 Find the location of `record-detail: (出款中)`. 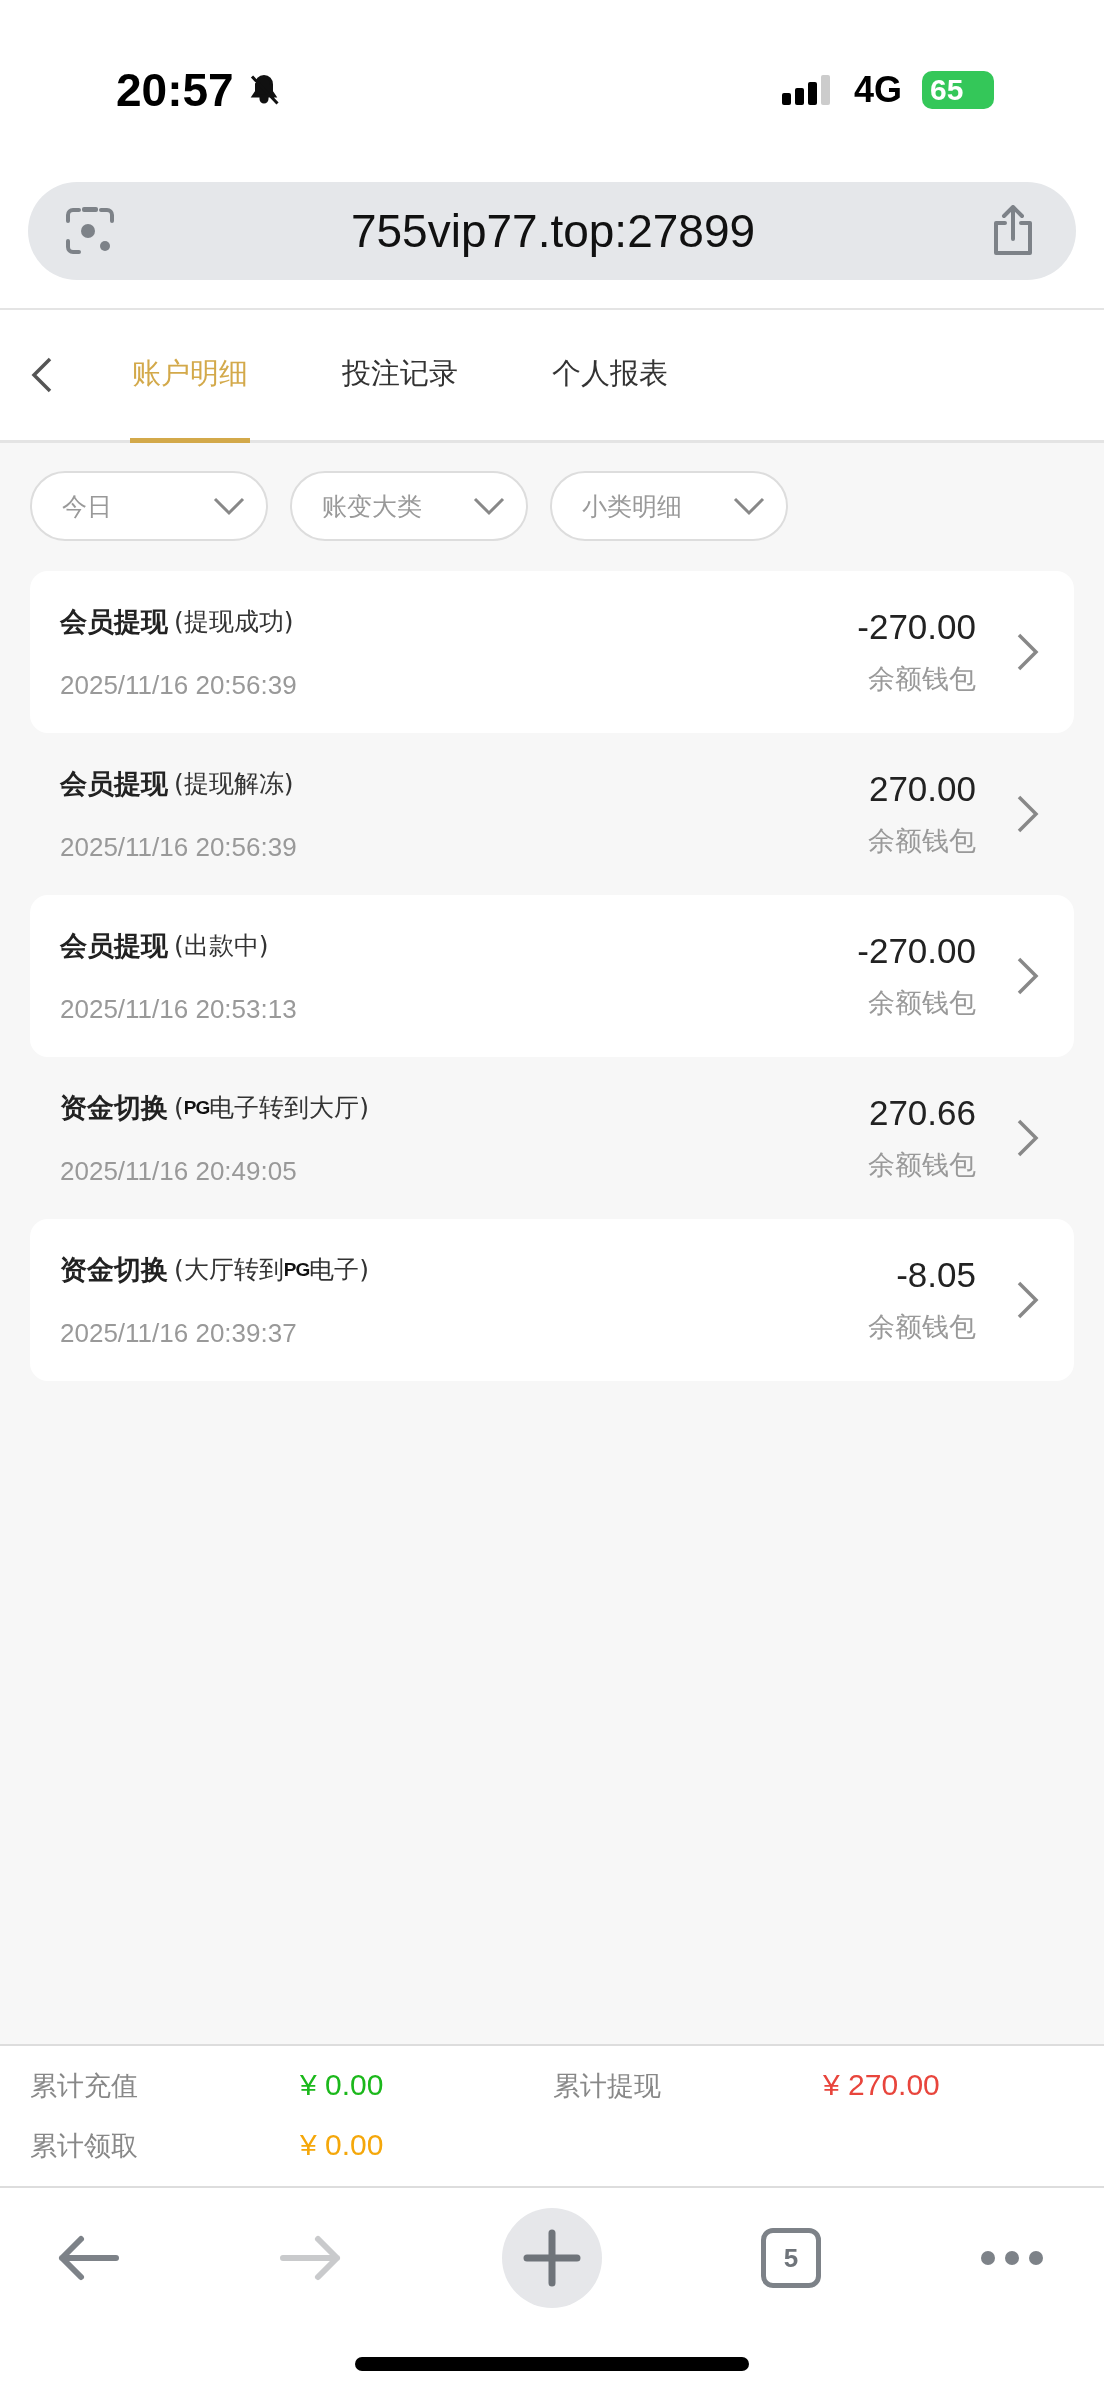

record-detail: (出款中) is located at coordinates (221, 946).